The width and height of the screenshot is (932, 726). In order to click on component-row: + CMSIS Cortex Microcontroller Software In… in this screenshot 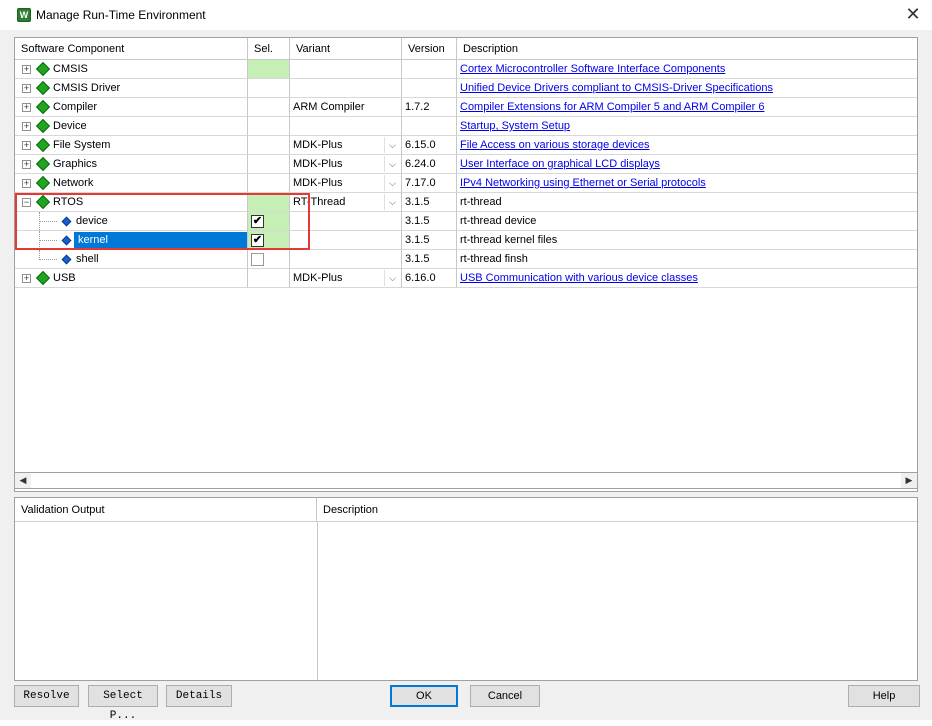, I will do `click(466, 69)`.